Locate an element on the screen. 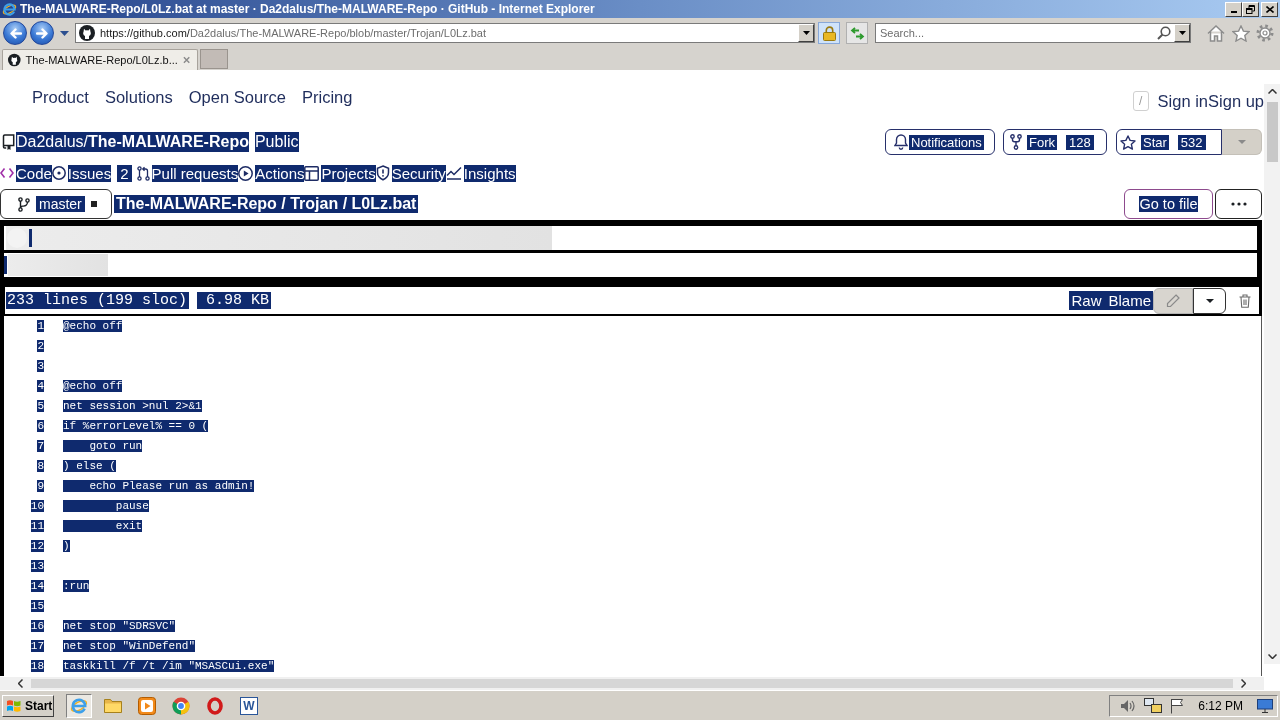  line-number: 14 is located at coordinates (37, 586).